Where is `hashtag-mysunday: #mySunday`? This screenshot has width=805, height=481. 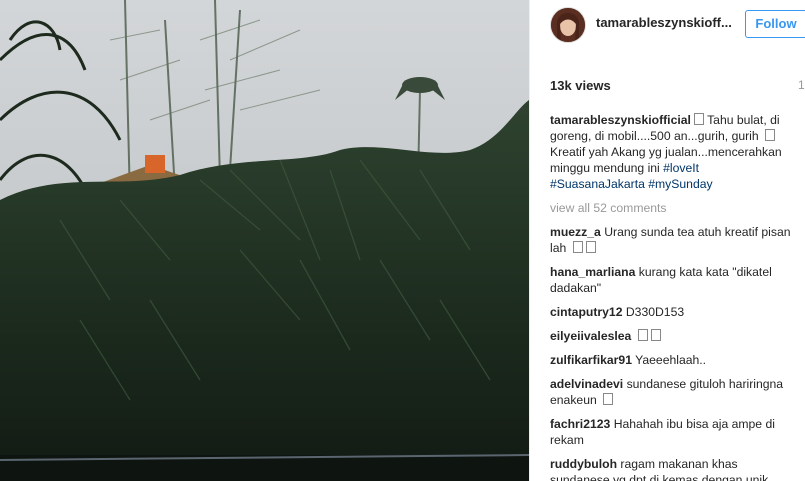
hashtag-mysunday: #mySunday is located at coordinates (680, 184).